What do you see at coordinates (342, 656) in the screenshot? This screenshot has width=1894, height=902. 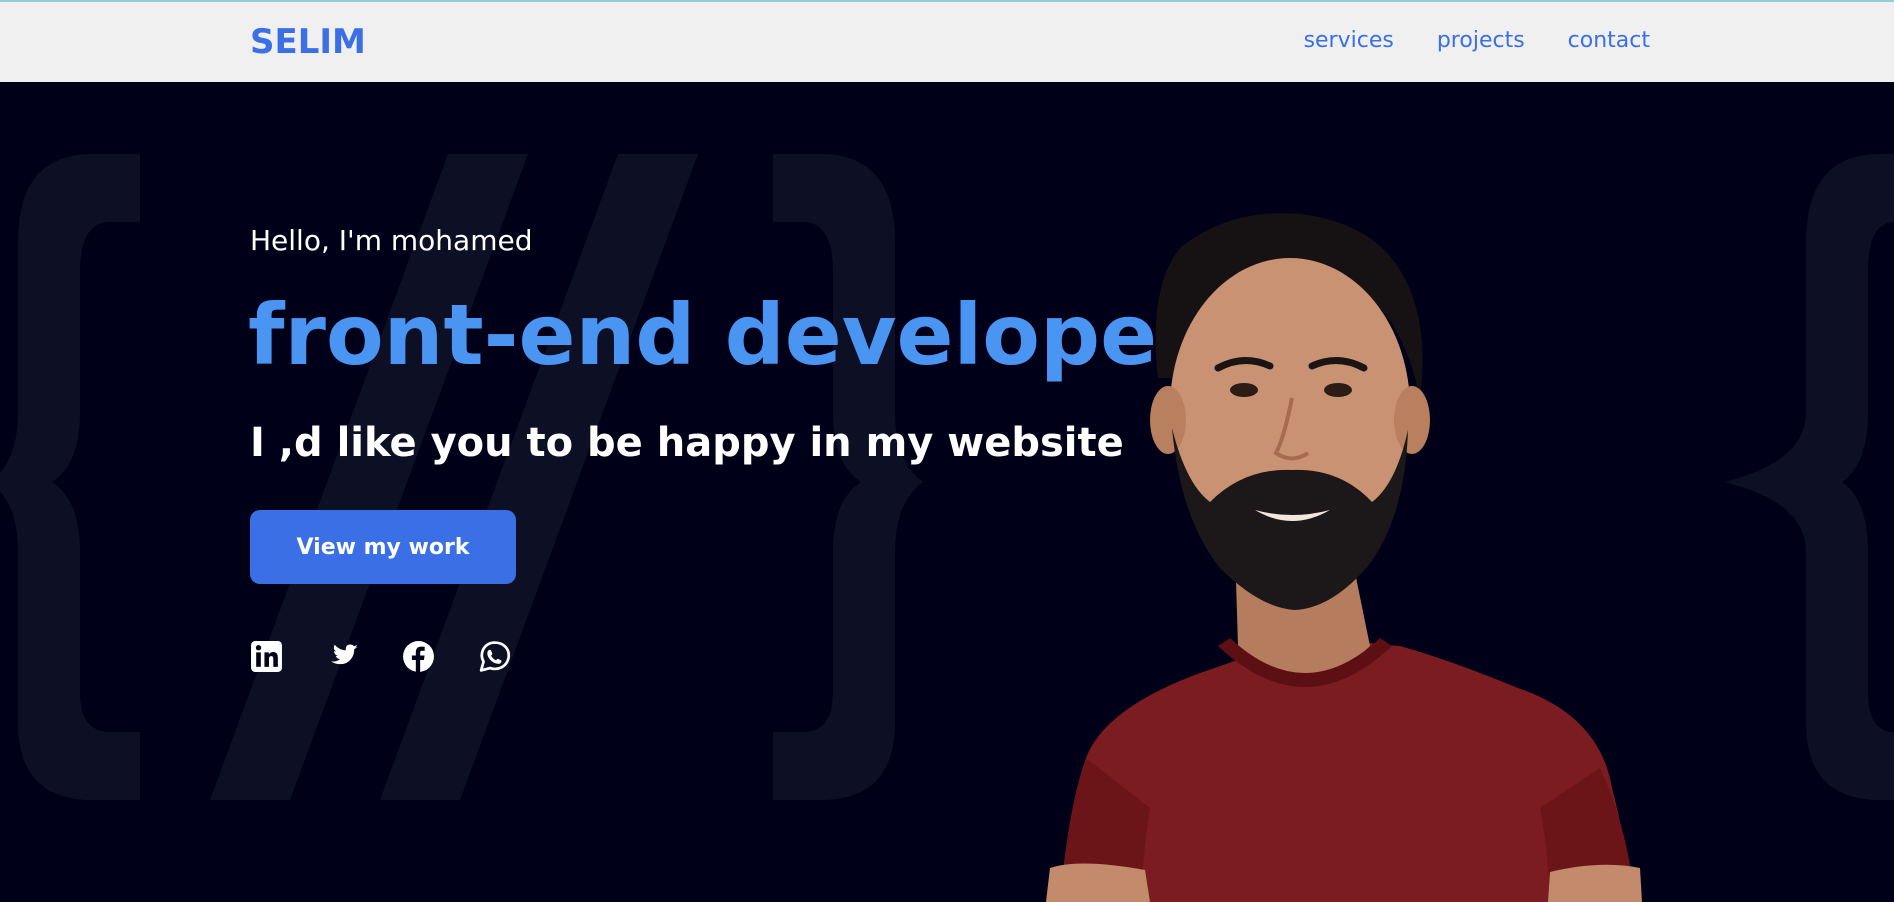 I see `twitter-icon` at bounding box center [342, 656].